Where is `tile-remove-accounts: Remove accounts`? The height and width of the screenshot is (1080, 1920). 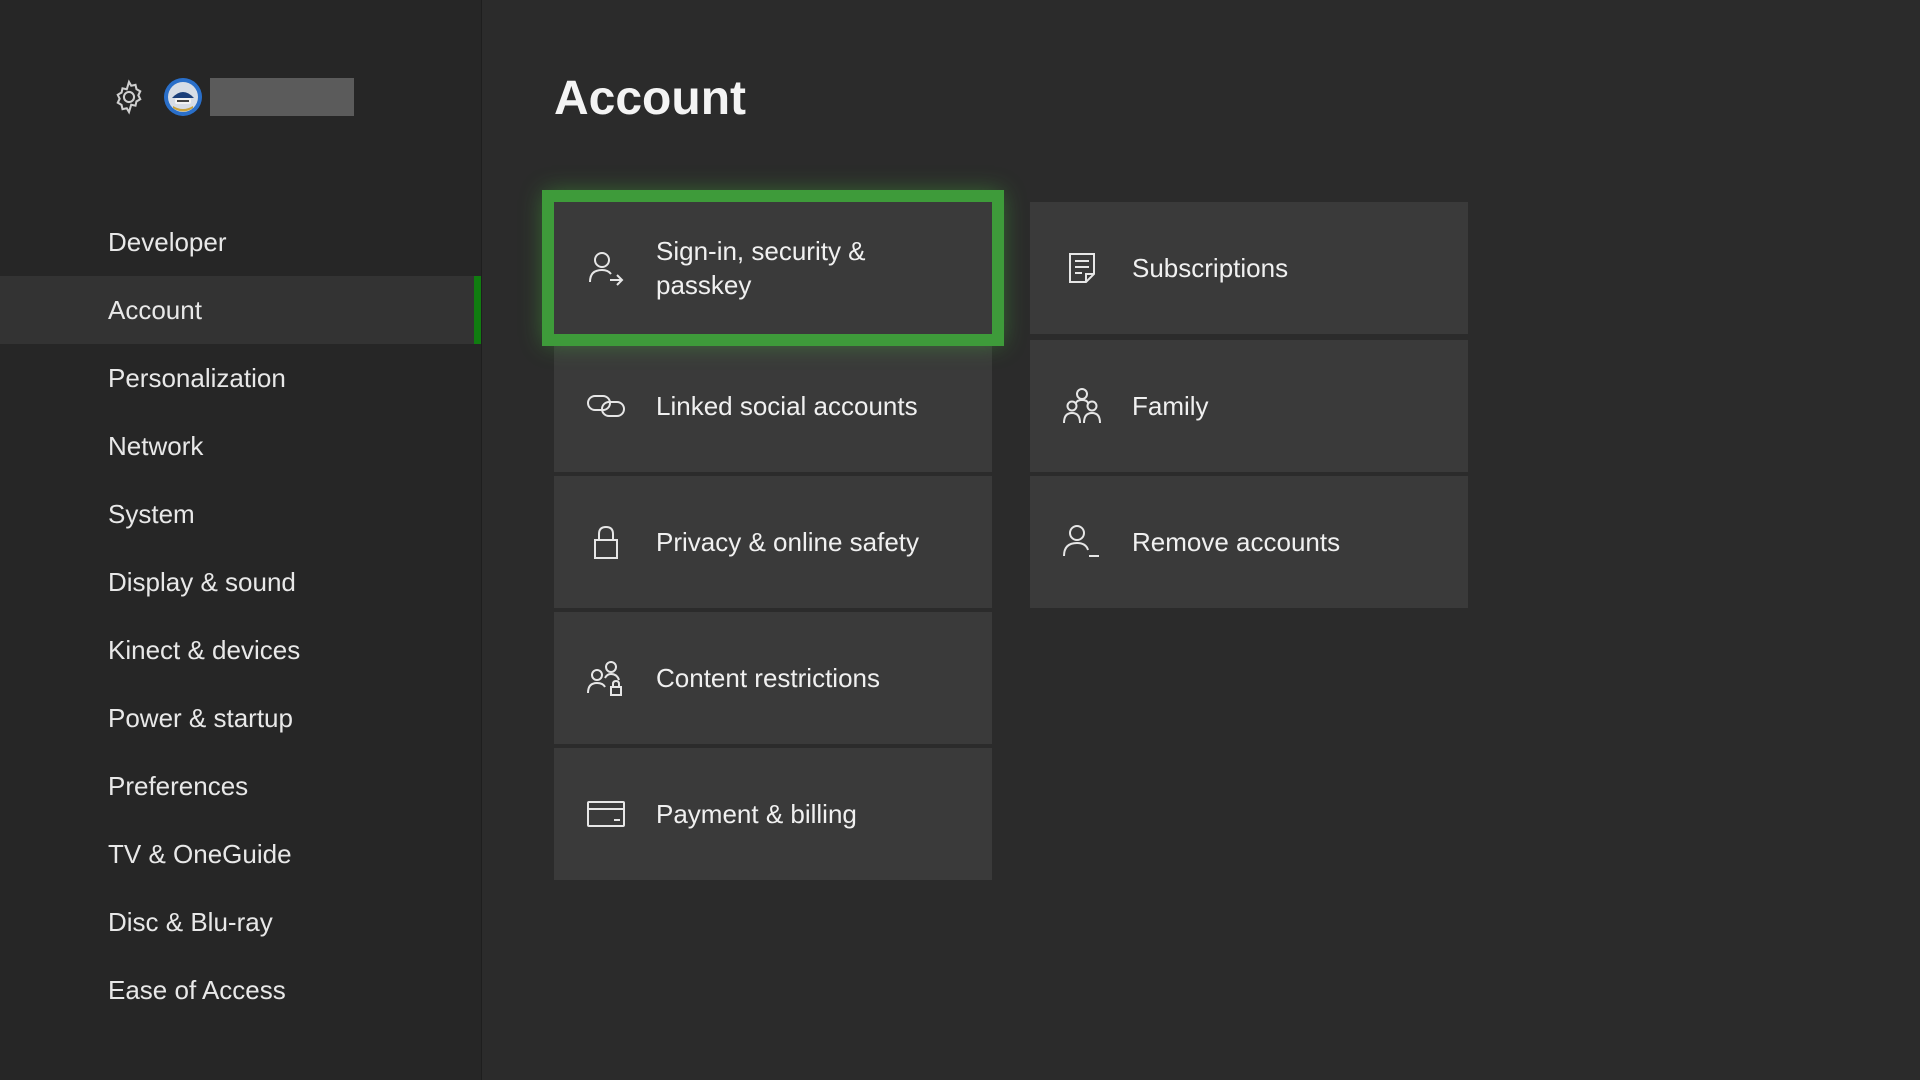 tile-remove-accounts: Remove accounts is located at coordinates (1249, 542).